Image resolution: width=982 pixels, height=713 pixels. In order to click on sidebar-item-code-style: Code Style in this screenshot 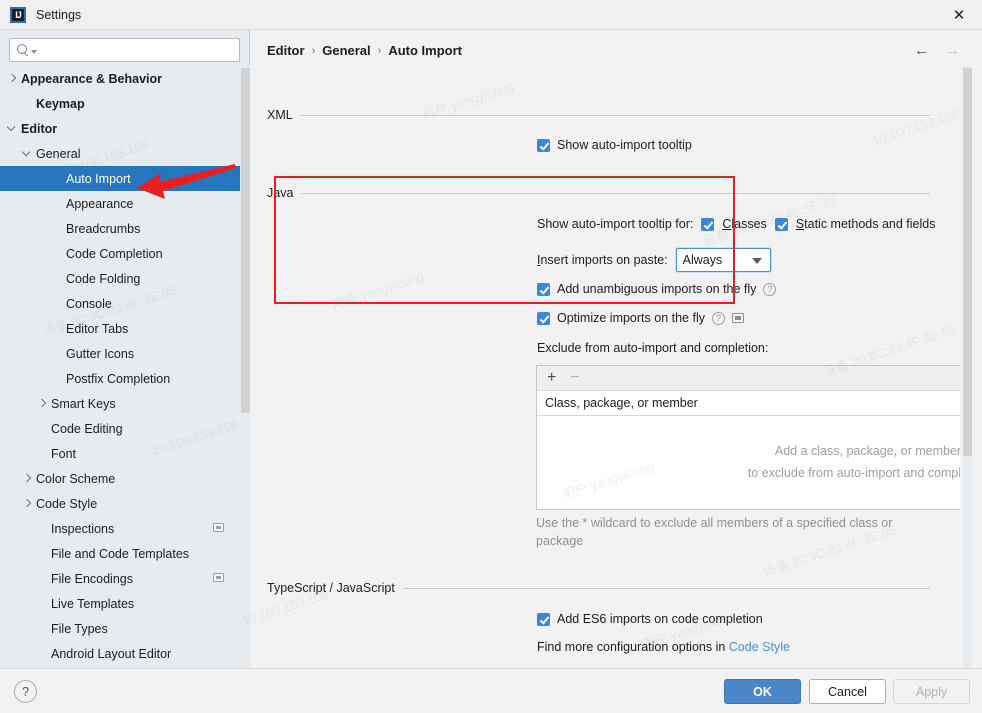, I will do `click(120, 503)`.